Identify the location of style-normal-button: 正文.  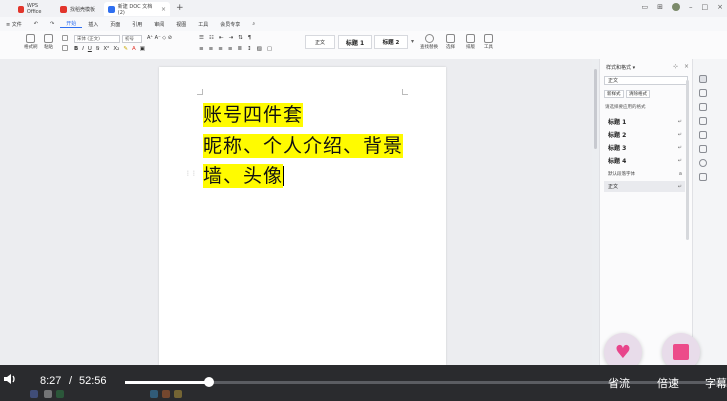
(320, 42).